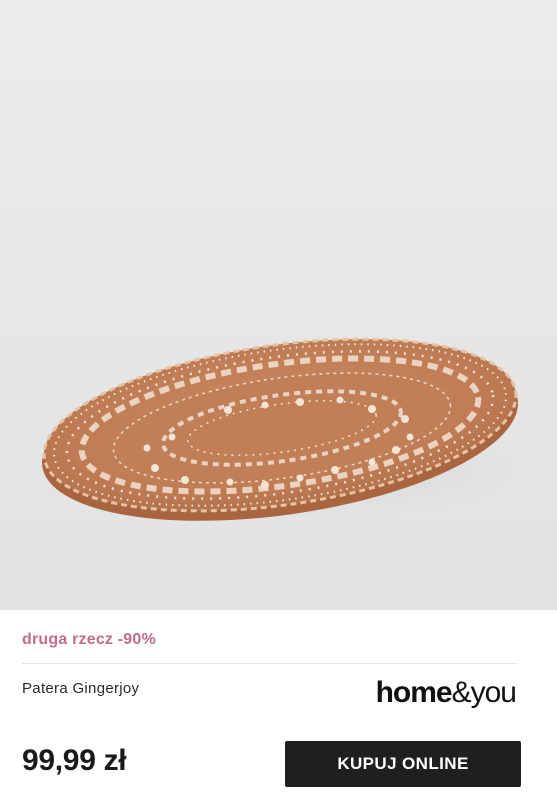 The height and width of the screenshot is (800, 557). I want to click on brand-logo-home: home, so click(414, 692).